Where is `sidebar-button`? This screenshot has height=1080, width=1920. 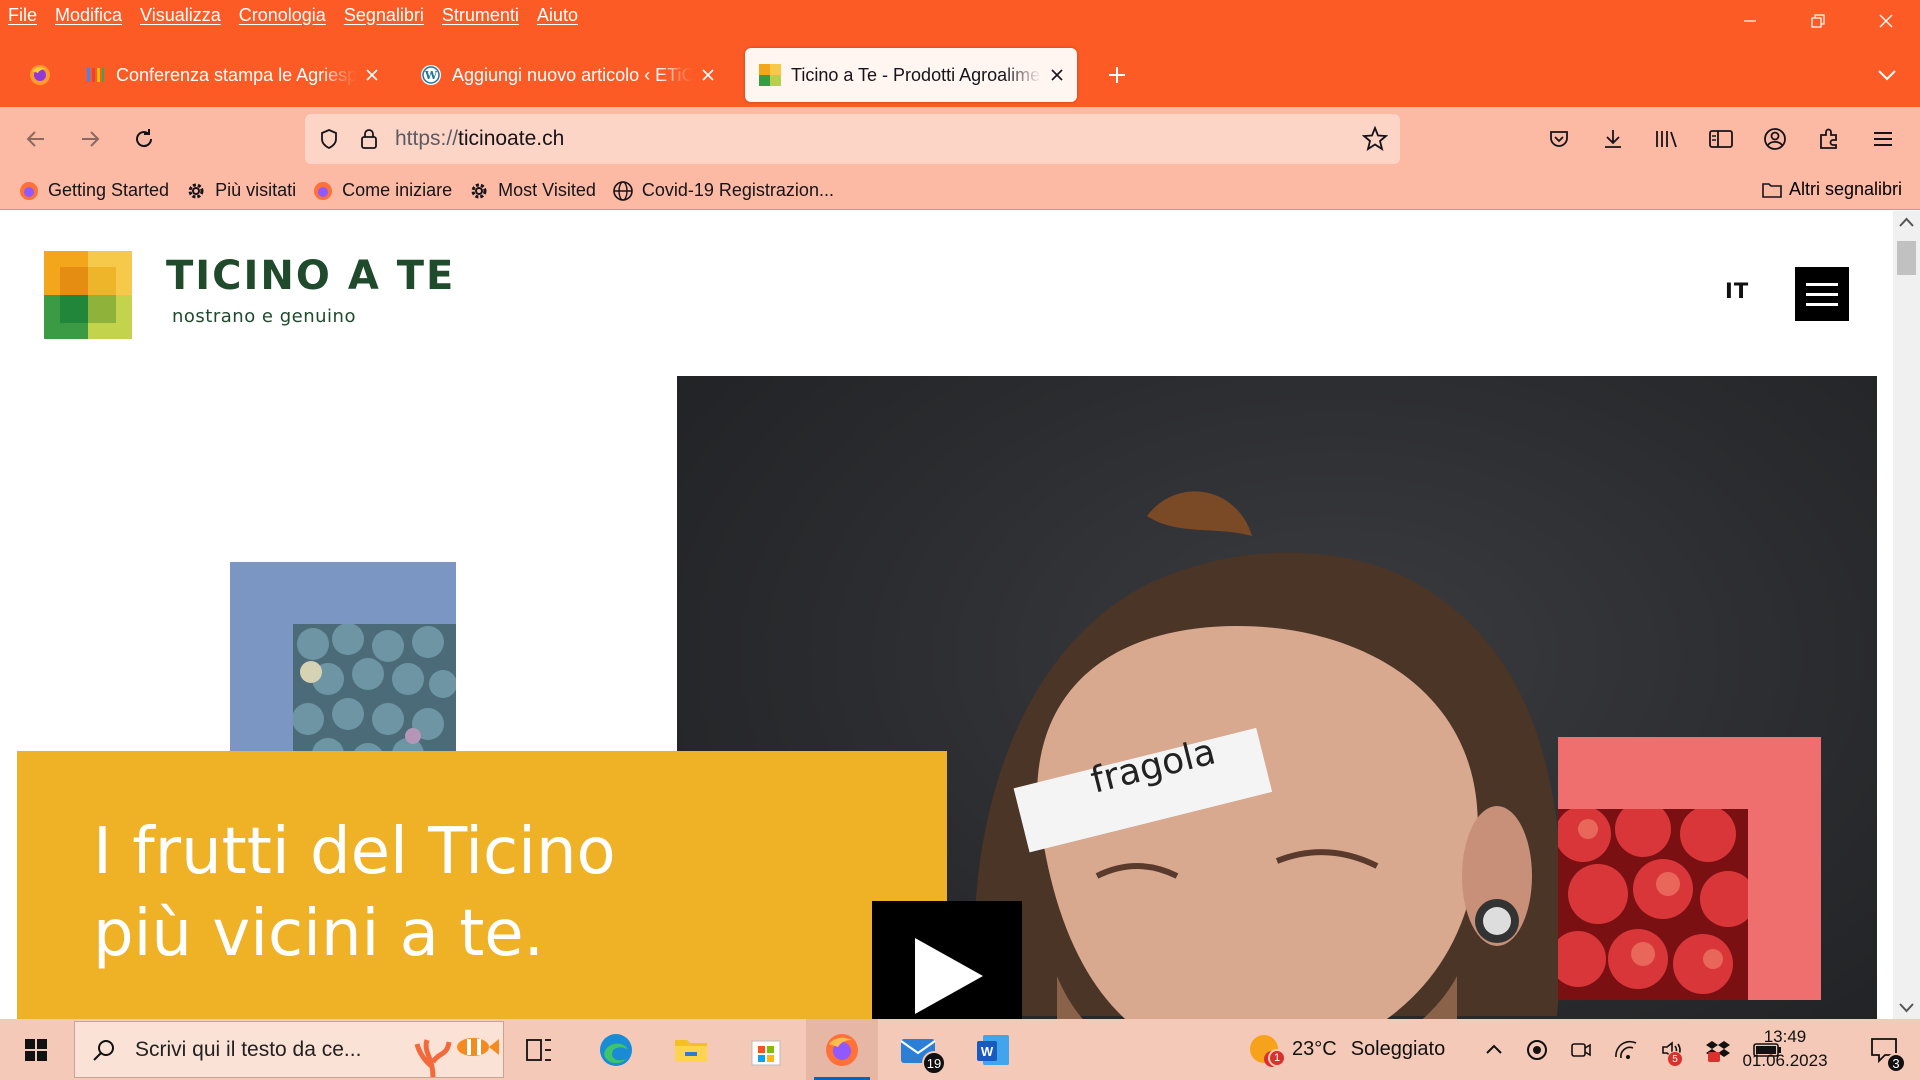
sidebar-button is located at coordinates (1721, 139).